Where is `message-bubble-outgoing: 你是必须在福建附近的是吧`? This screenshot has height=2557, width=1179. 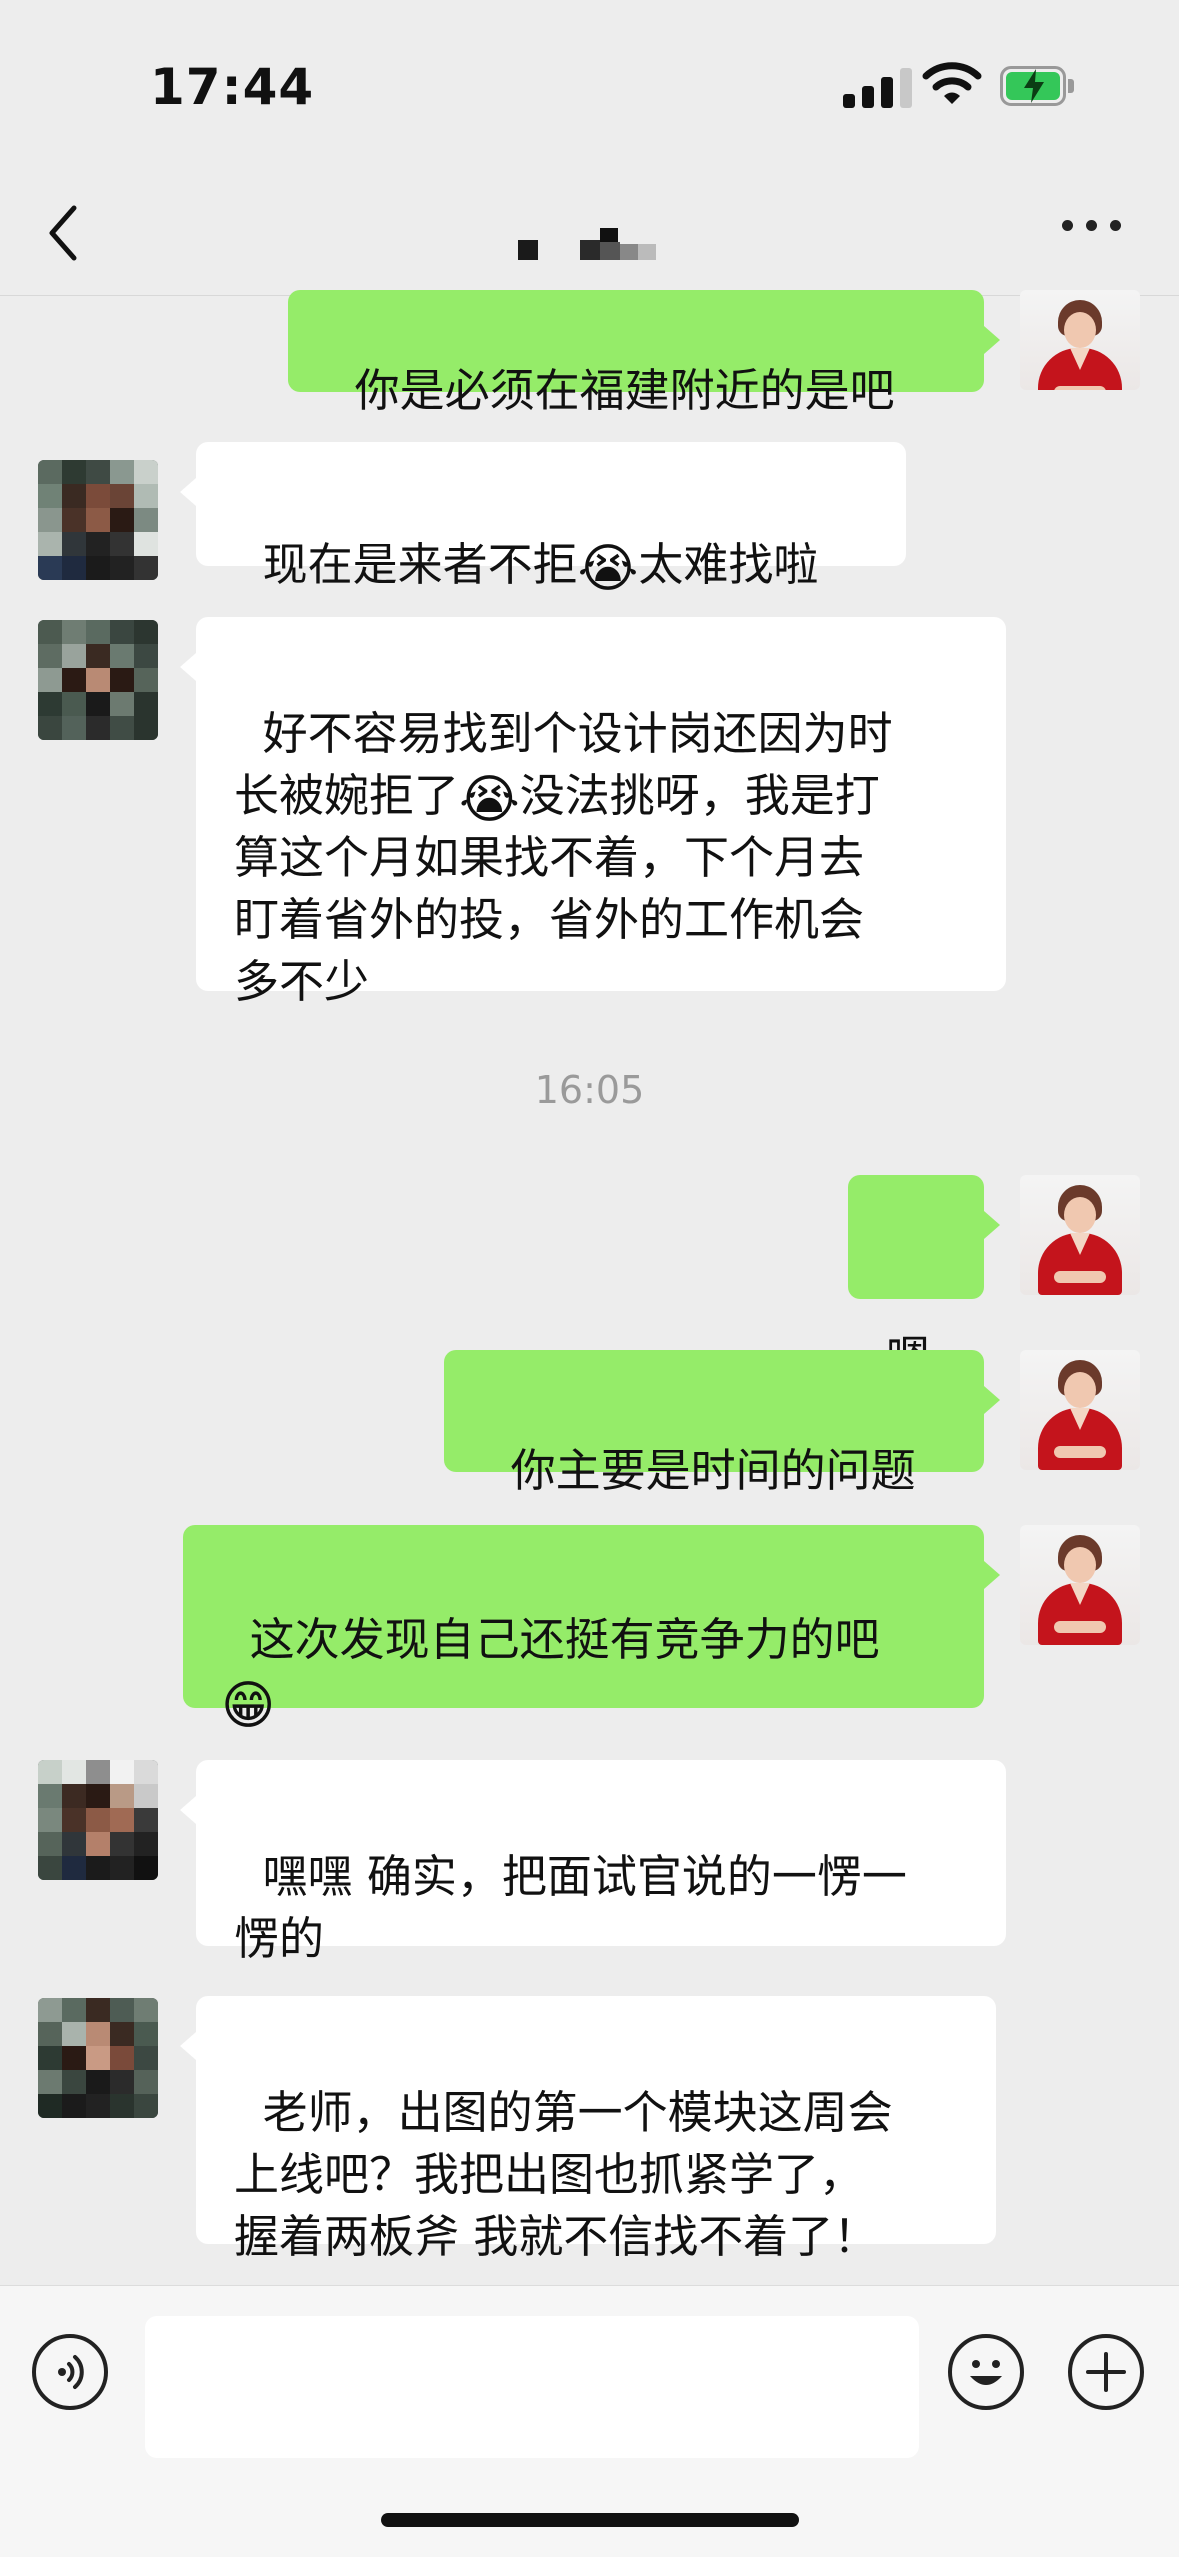 message-bubble-outgoing: 你是必须在福建附近的是吧 is located at coordinates (644, 353).